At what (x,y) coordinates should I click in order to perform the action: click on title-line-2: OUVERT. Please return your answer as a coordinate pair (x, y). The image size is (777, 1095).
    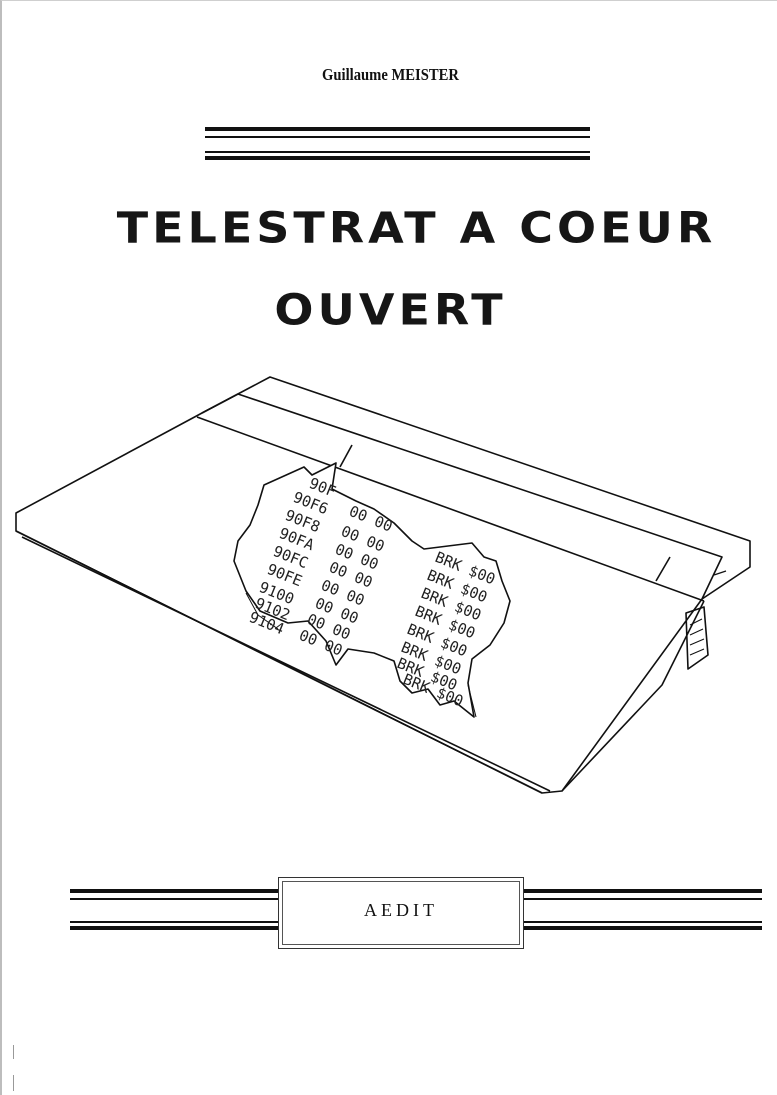
    Looking at the image, I should click on (390, 310).